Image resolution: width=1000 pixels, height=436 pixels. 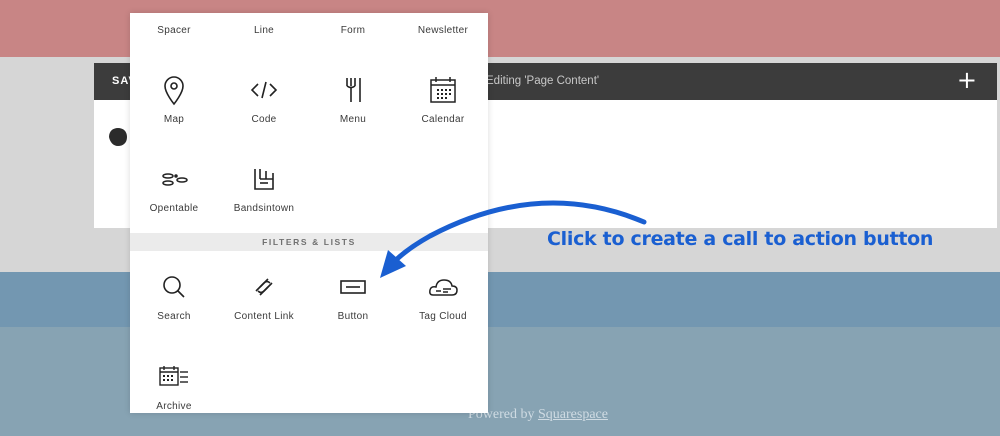 What do you see at coordinates (264, 208) in the screenshot?
I see `block-label: Bandsintown` at bounding box center [264, 208].